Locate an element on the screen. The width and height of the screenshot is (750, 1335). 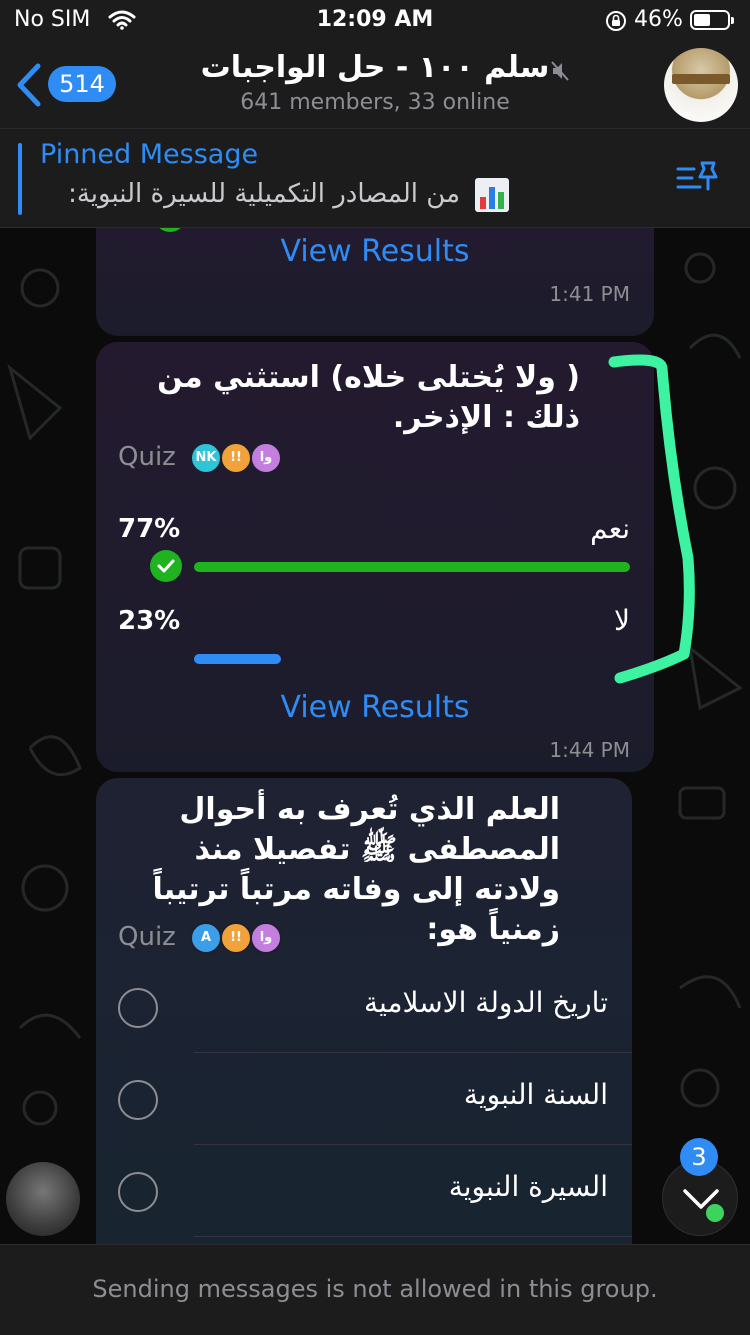
pinned-text: من المصادر التكميلية للسيرة النبوية: is located at coordinates (264, 194).